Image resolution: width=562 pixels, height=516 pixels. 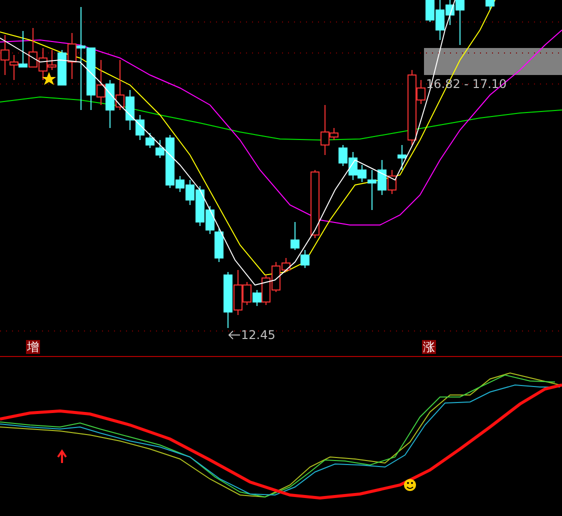 What do you see at coordinates (410, 485) in the screenshot?
I see `smiley-icon` at bounding box center [410, 485].